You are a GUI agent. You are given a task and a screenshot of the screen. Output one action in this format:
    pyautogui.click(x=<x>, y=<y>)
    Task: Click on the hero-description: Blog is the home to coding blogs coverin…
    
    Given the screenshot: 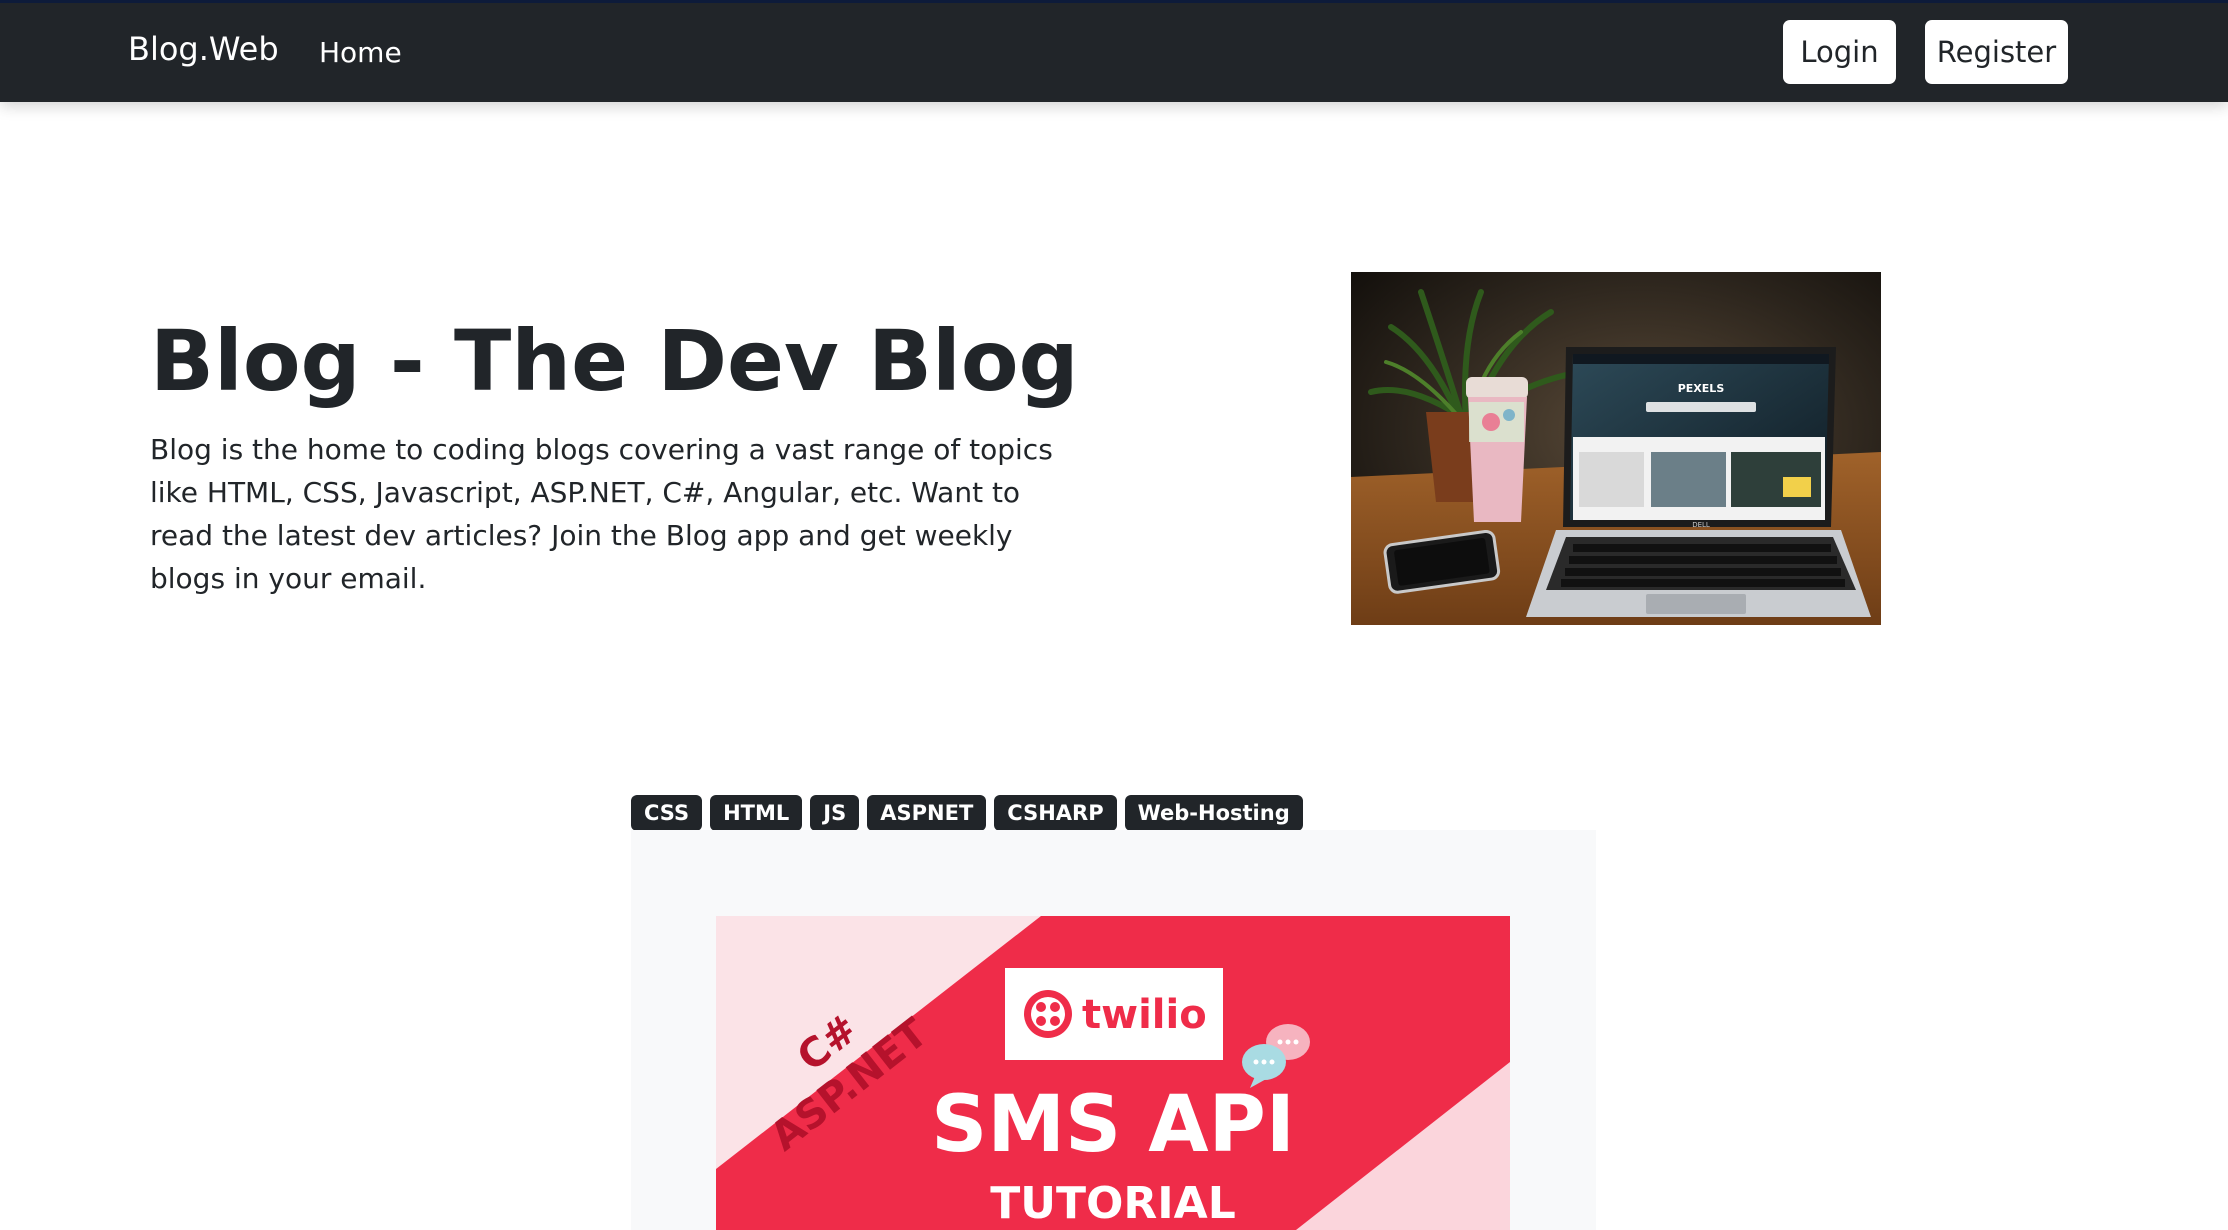 What is the action you would take?
    pyautogui.click(x=601, y=514)
    